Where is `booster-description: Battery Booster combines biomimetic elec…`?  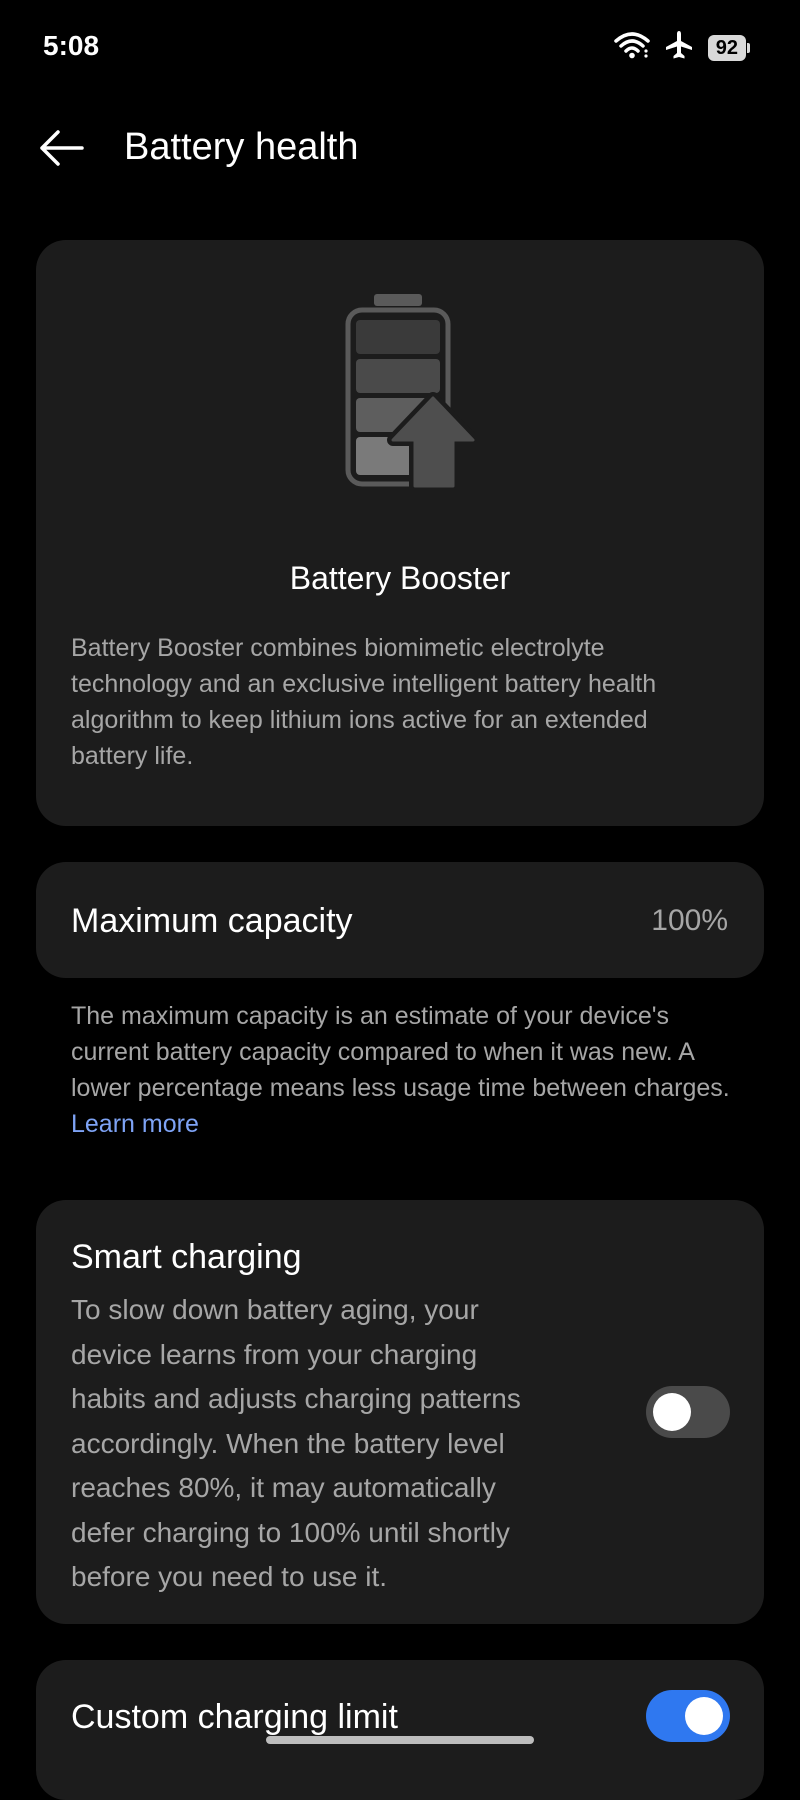
booster-description: Battery Booster combines biomimetic elec… is located at coordinates (364, 702).